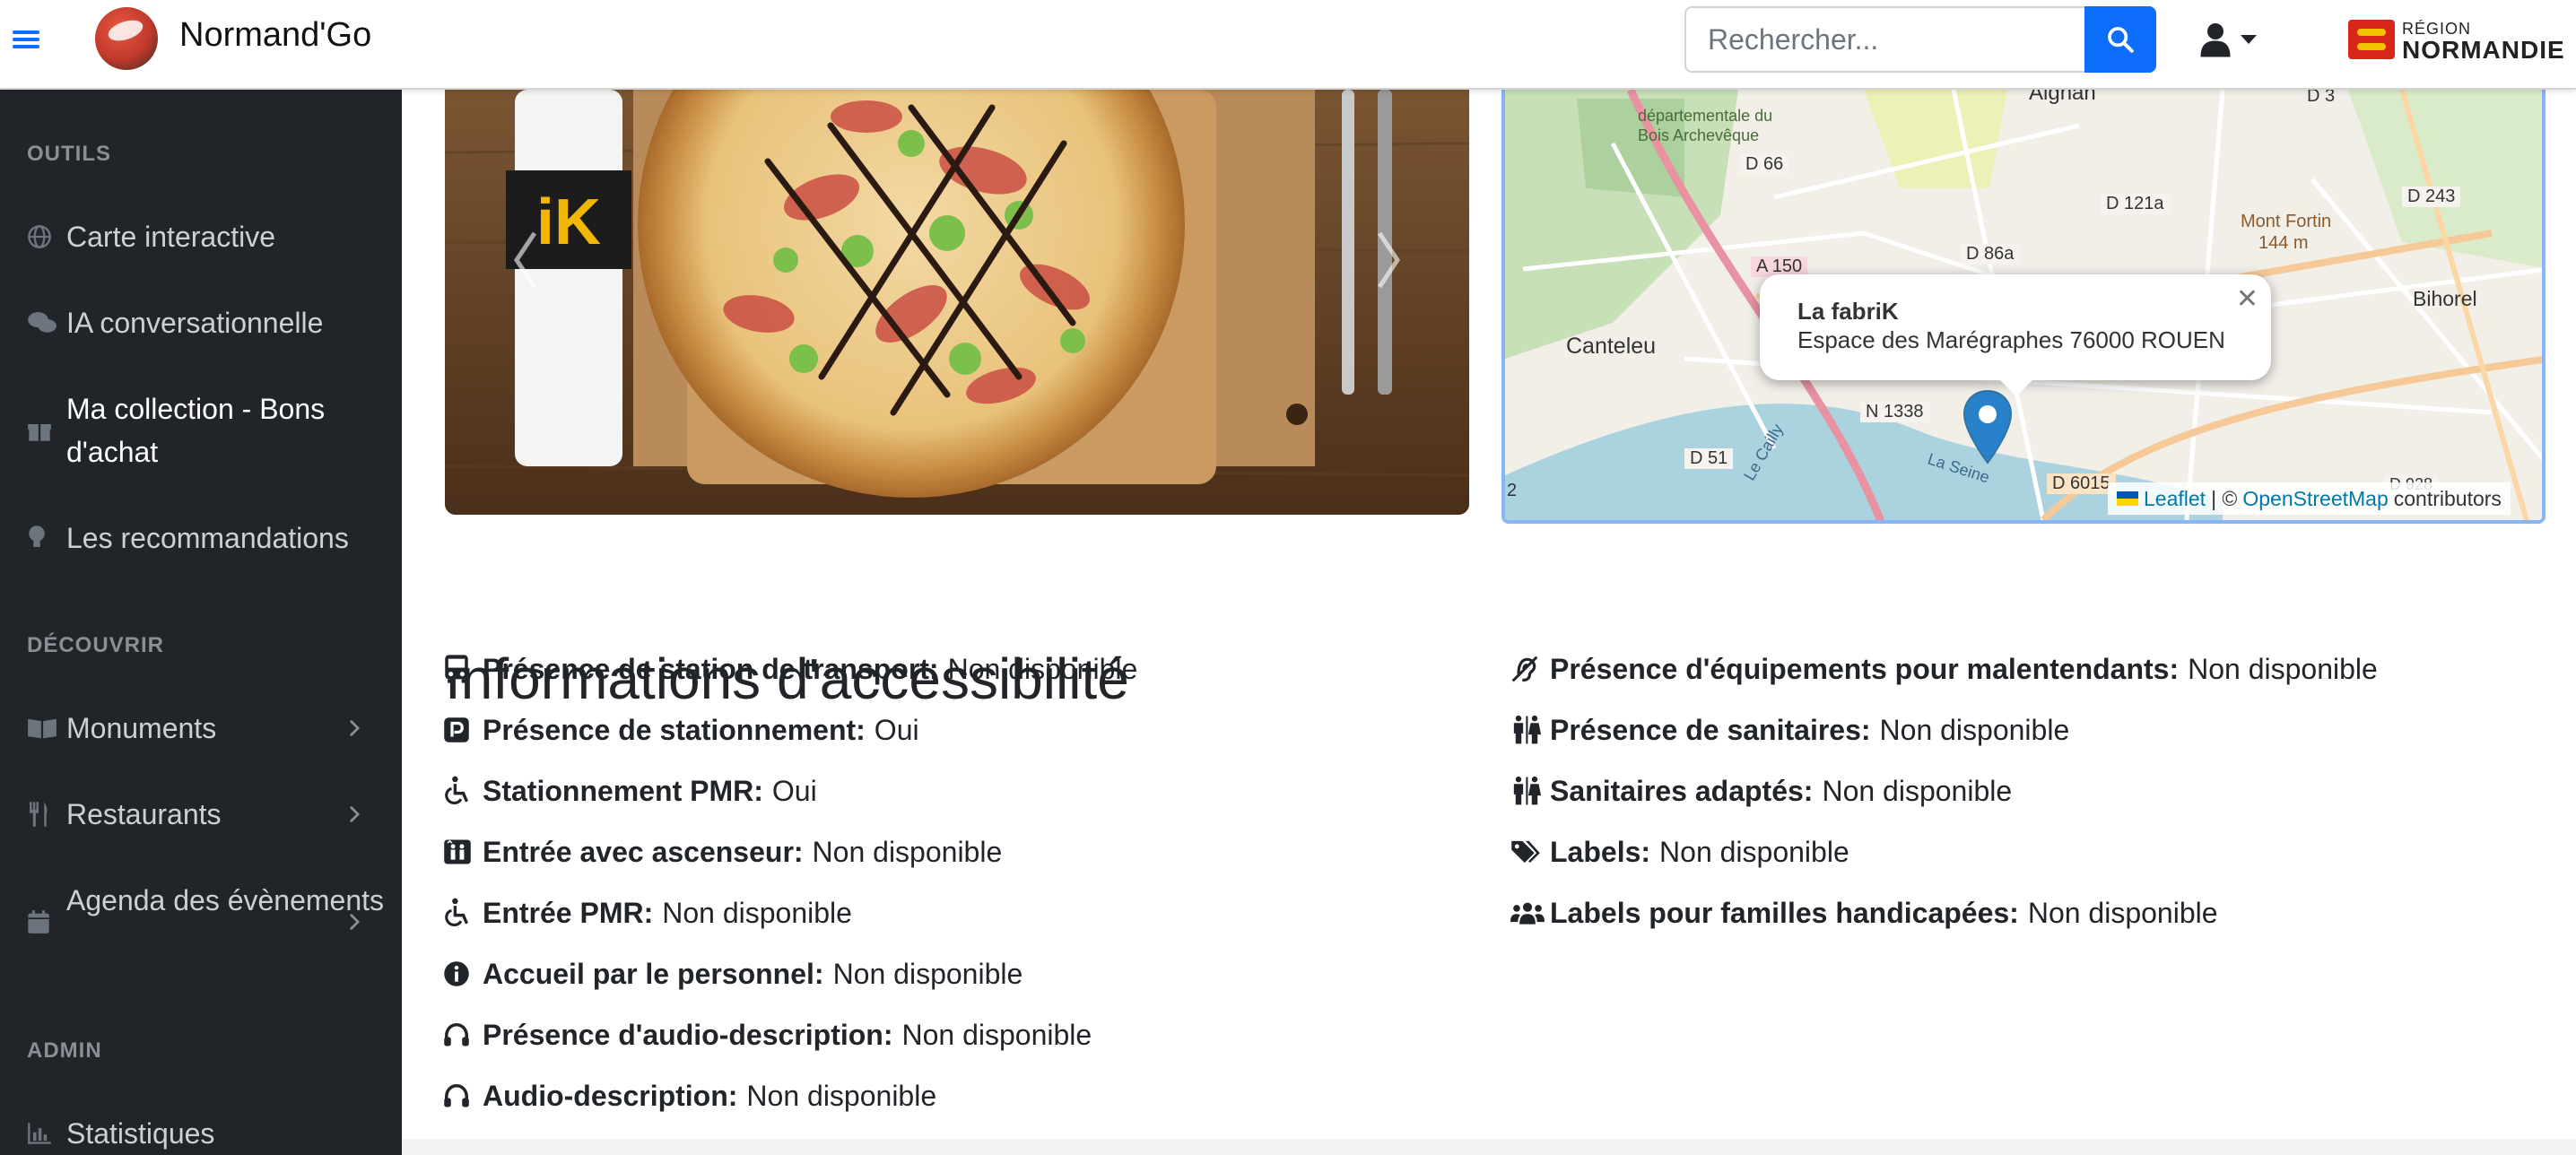 The image size is (2576, 1155). I want to click on comments-icon, so click(46, 323).